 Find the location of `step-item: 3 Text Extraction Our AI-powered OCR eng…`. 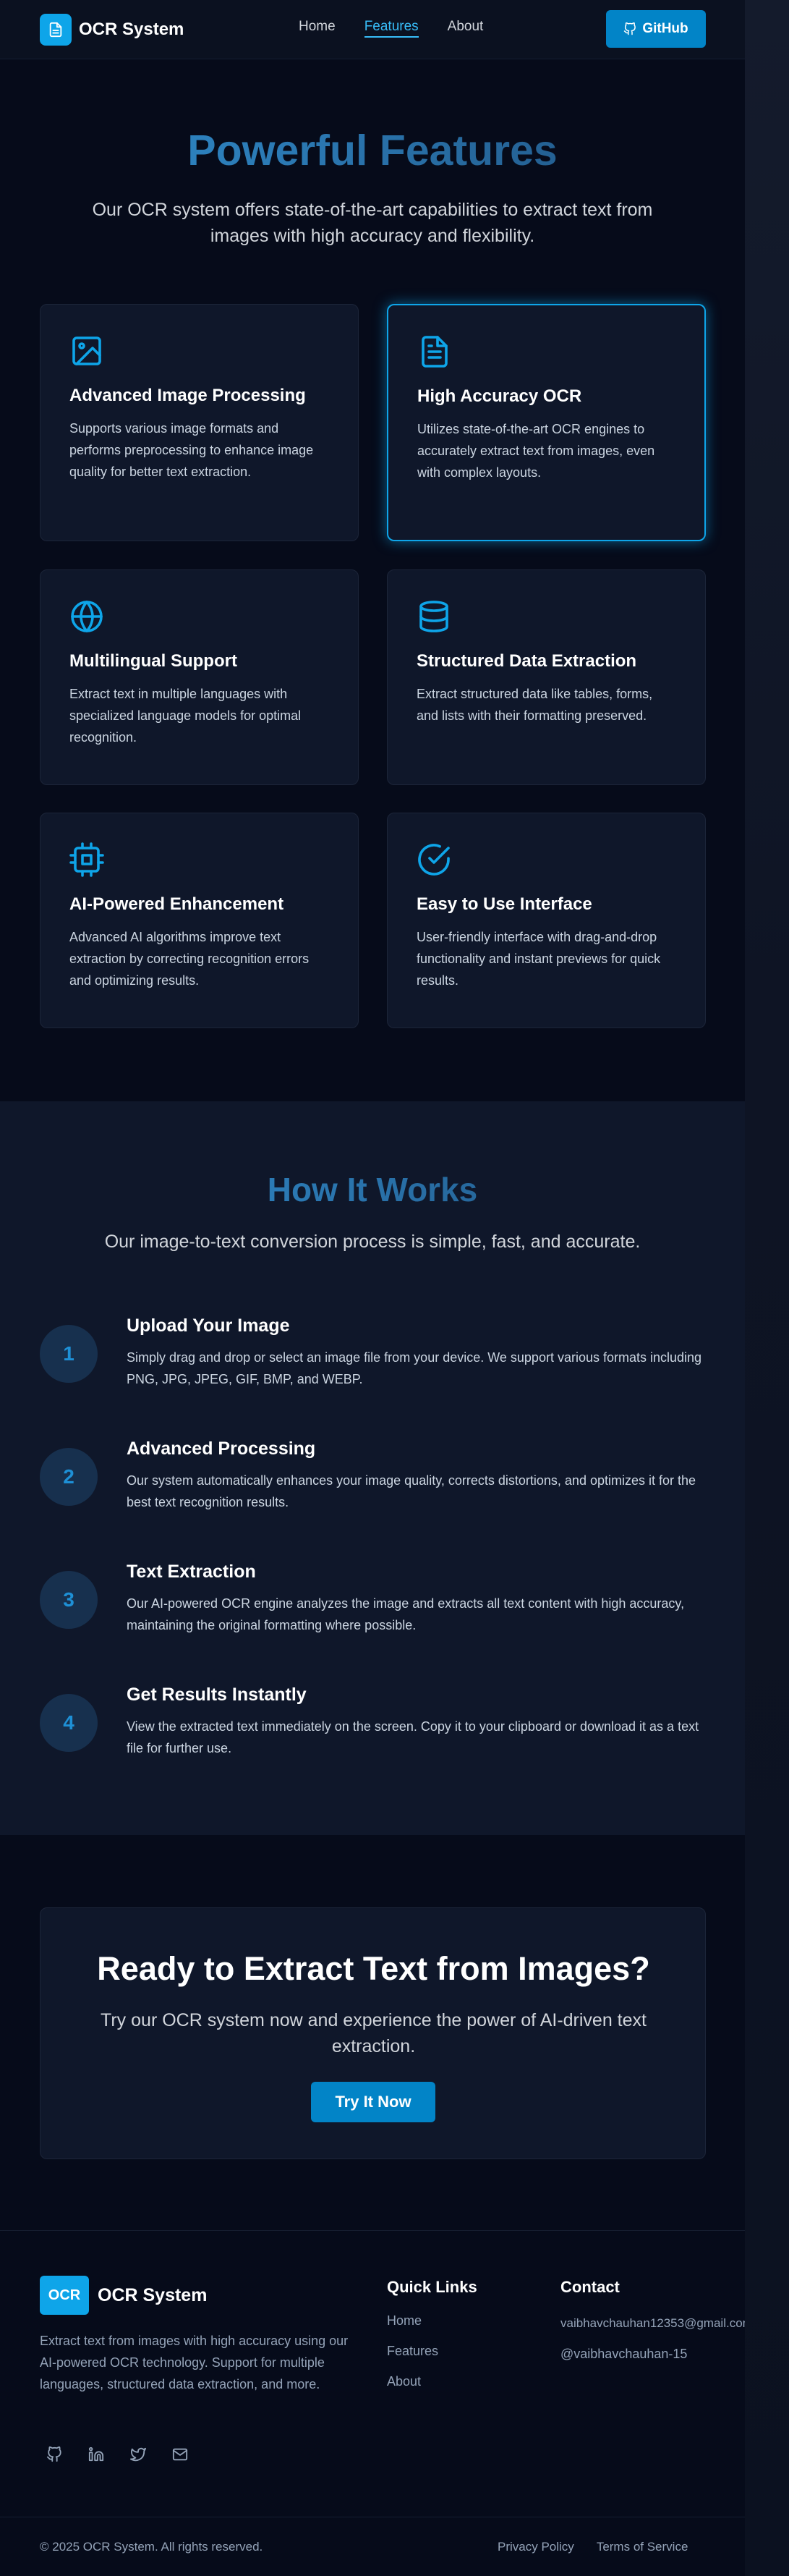

step-item: 3 Text Extraction Our AI-powered OCR eng… is located at coordinates (372, 1614).